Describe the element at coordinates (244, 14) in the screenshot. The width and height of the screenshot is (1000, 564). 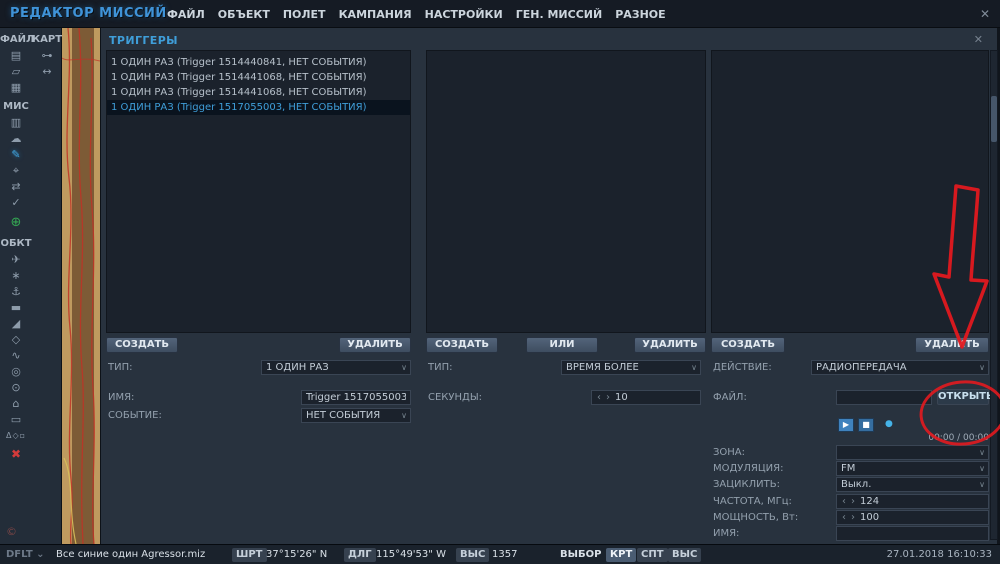
I see `menu-object: ОБЪЕКТ` at that location.